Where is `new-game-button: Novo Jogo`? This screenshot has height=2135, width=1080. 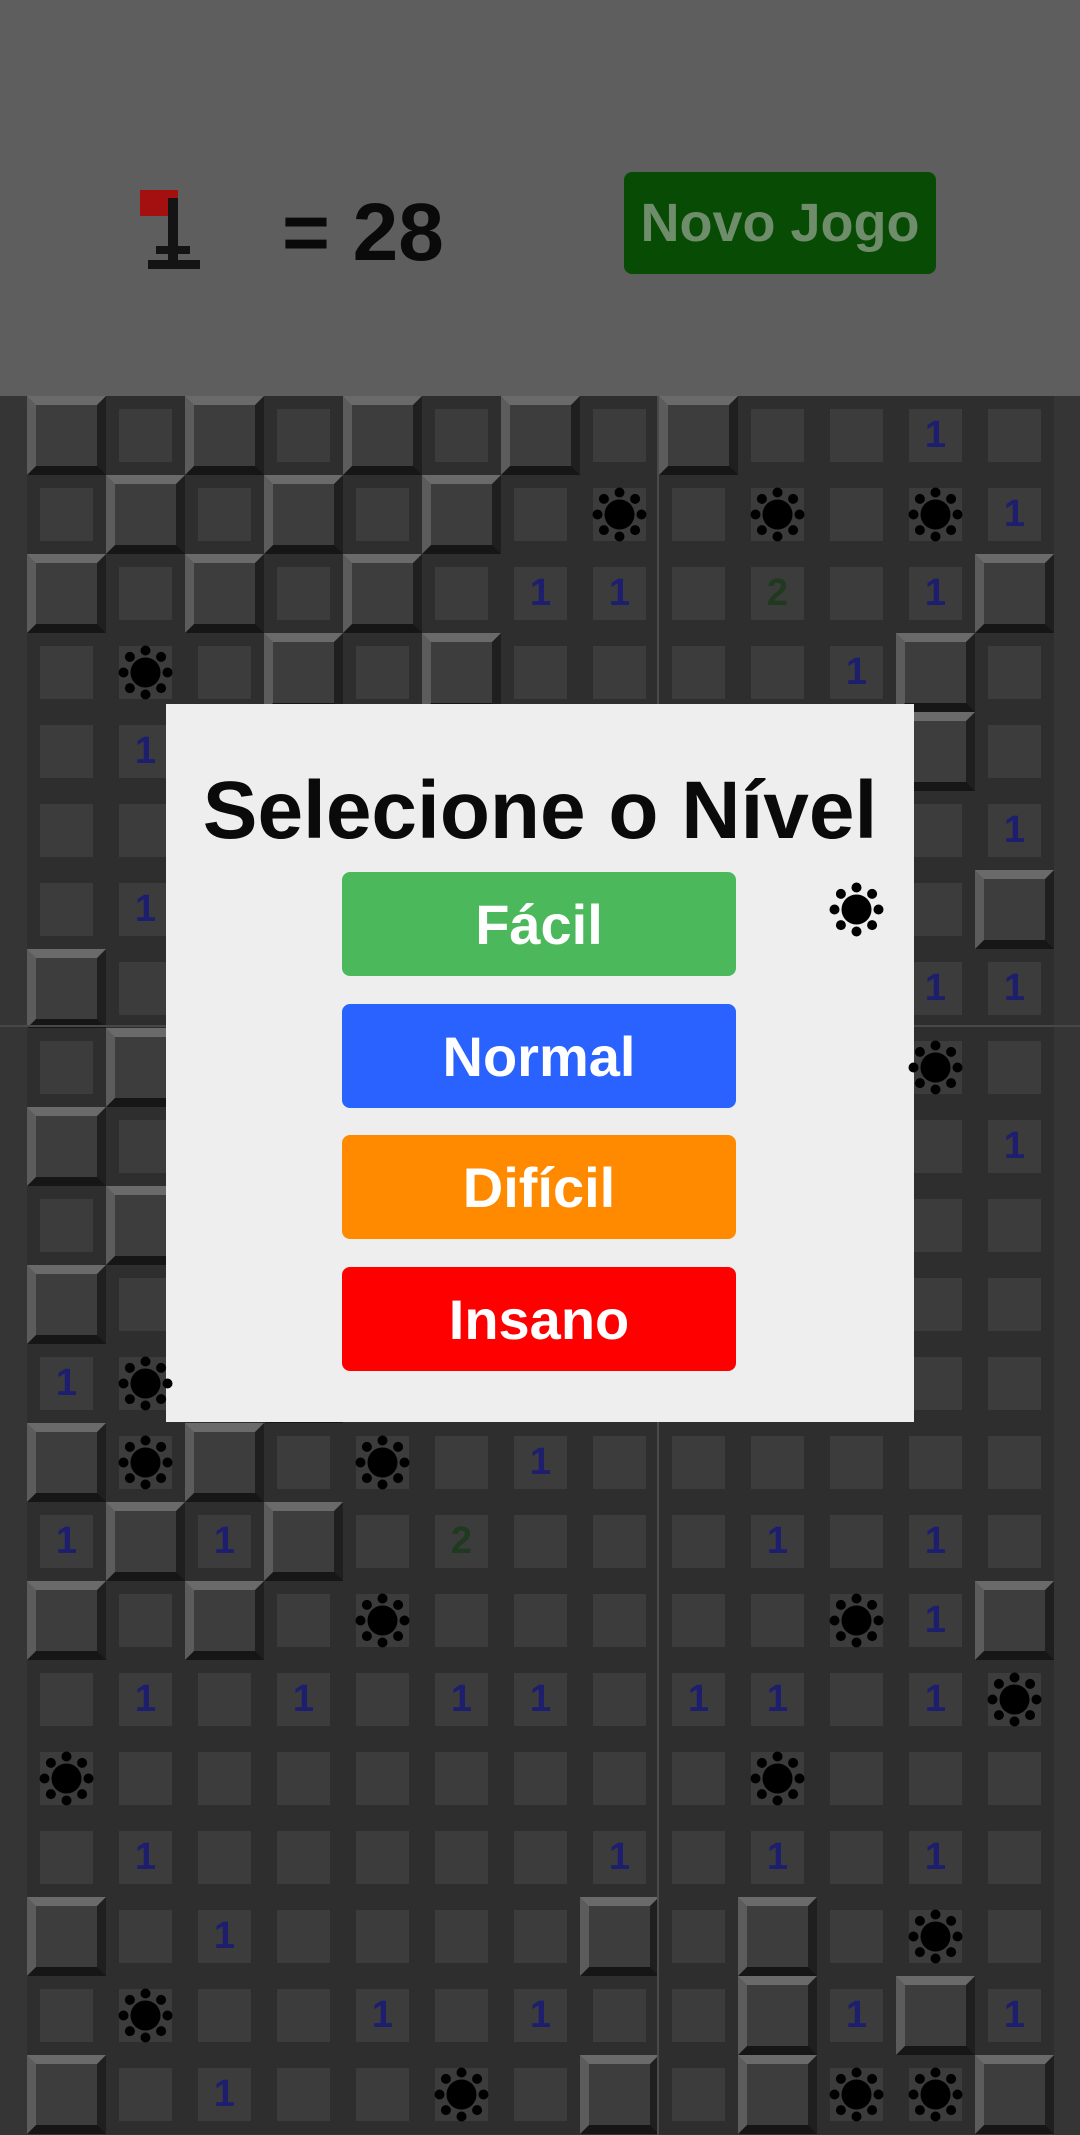 new-game-button: Novo Jogo is located at coordinates (780, 223).